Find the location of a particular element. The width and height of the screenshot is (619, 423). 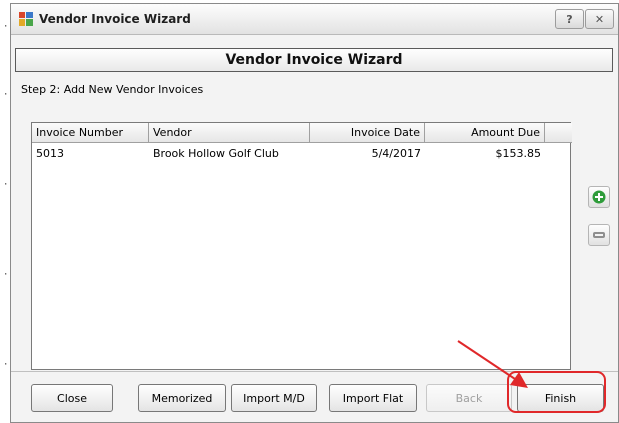

column-header-filler is located at coordinates (558, 133).